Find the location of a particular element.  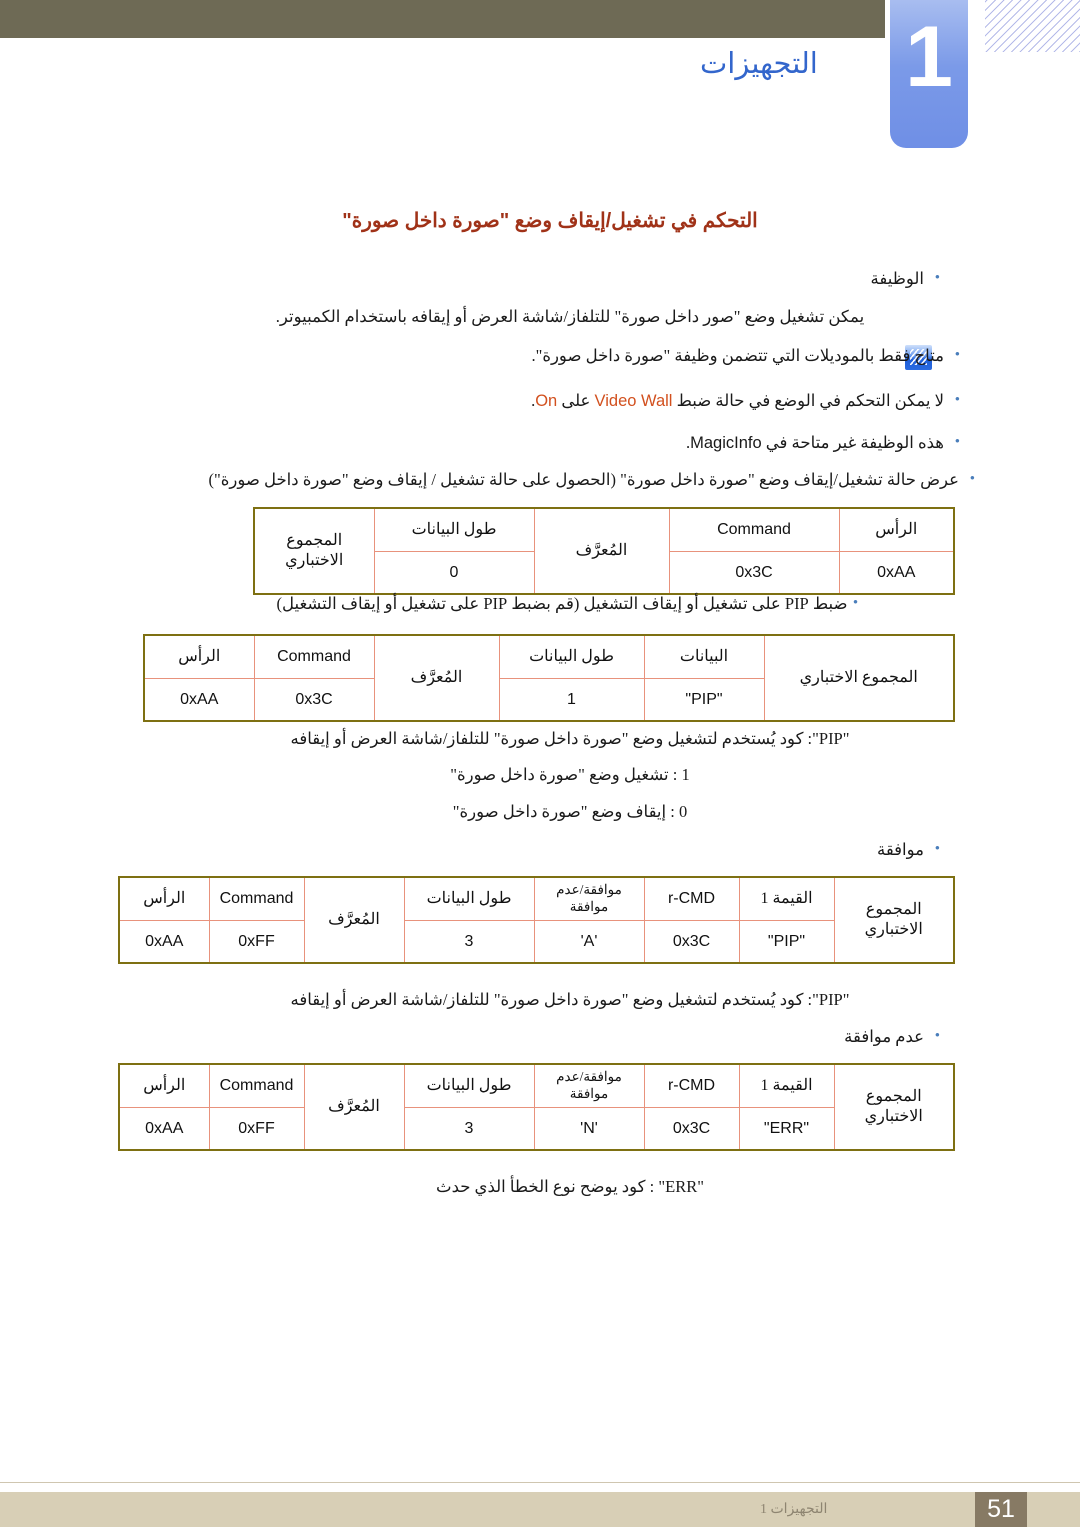

cell-value-data-length: 0 is located at coordinates (454, 573).